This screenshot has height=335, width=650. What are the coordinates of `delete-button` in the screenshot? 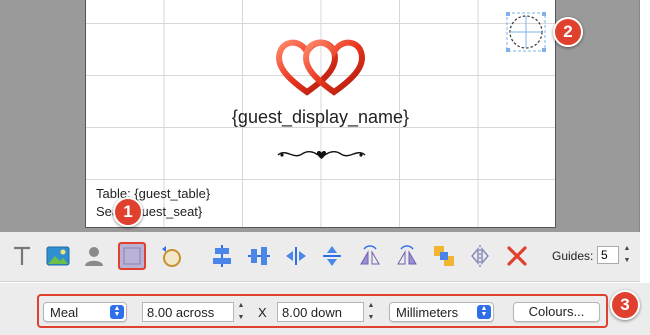 It's located at (517, 256).